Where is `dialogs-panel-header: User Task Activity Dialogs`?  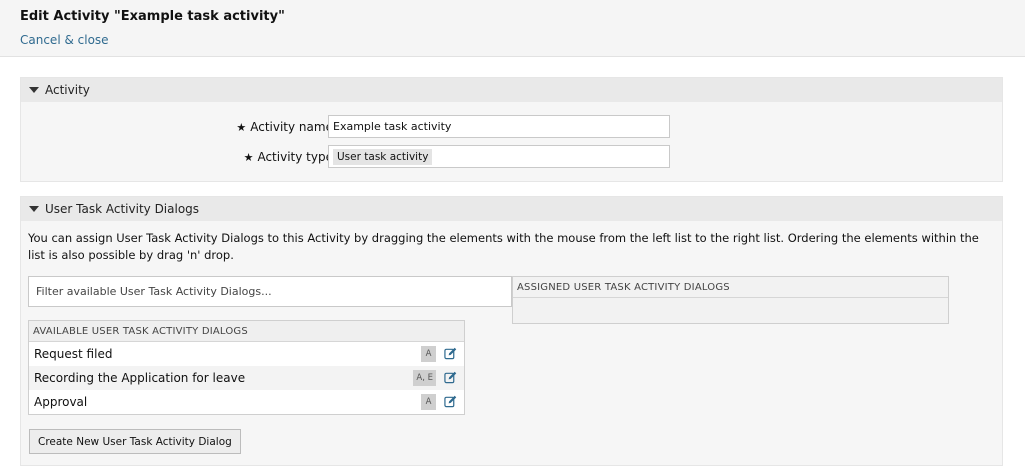 dialogs-panel-header: User Task Activity Dialogs is located at coordinates (511, 209).